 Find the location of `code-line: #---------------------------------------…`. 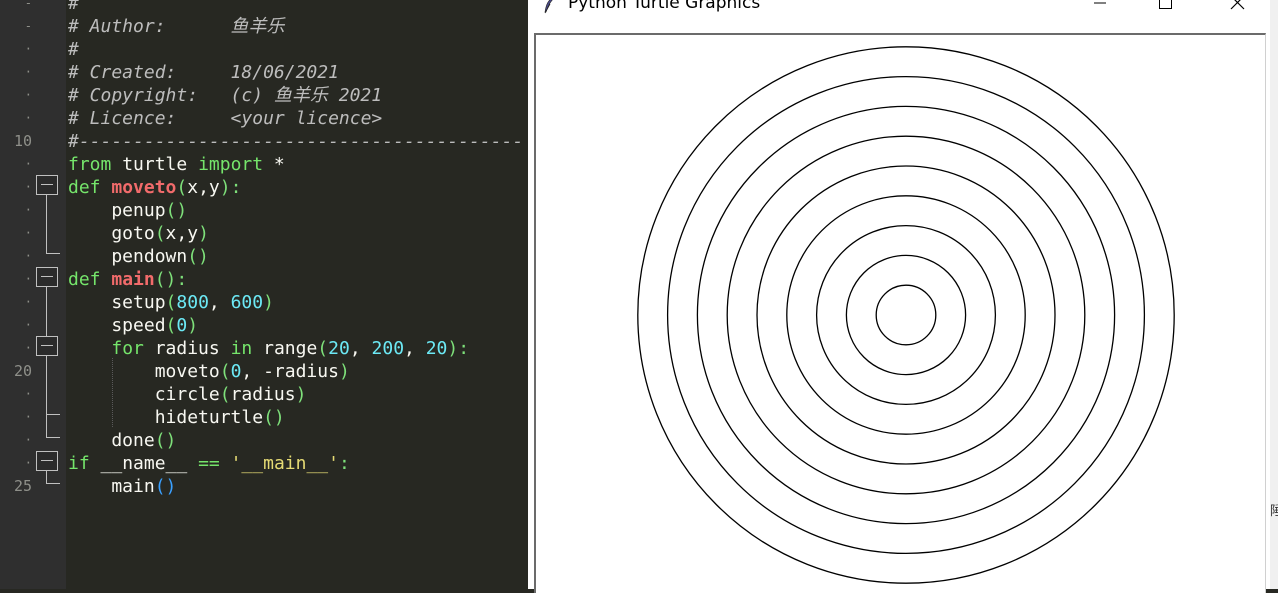

code-line: #---------------------------------------… is located at coordinates (295, 141).